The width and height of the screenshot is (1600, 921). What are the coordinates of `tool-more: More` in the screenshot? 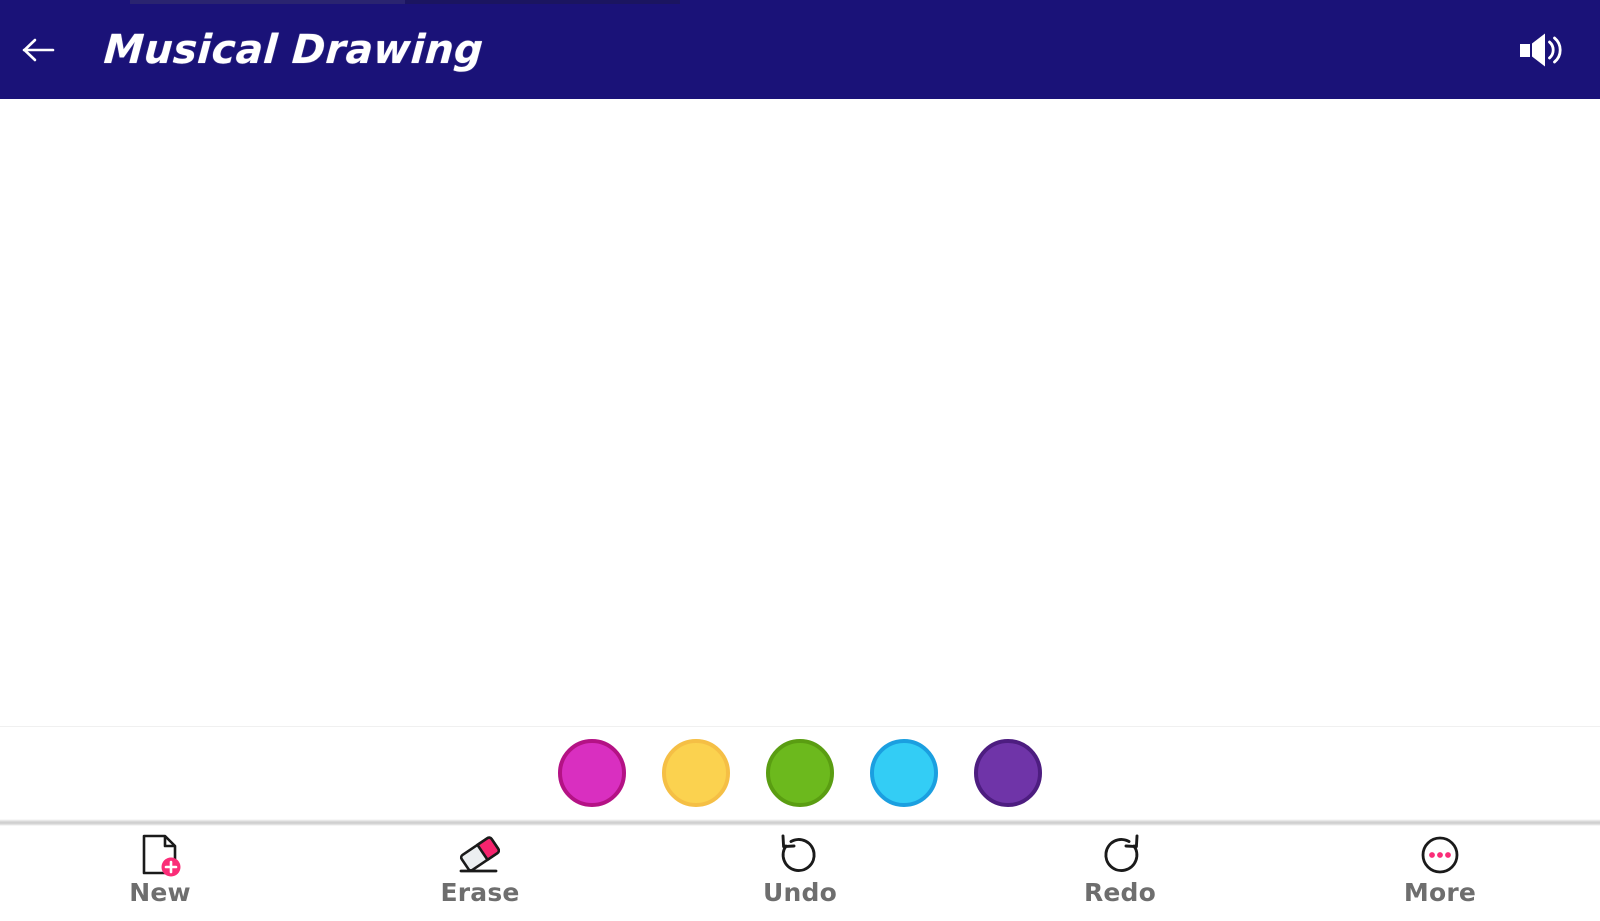 It's located at (1440, 868).